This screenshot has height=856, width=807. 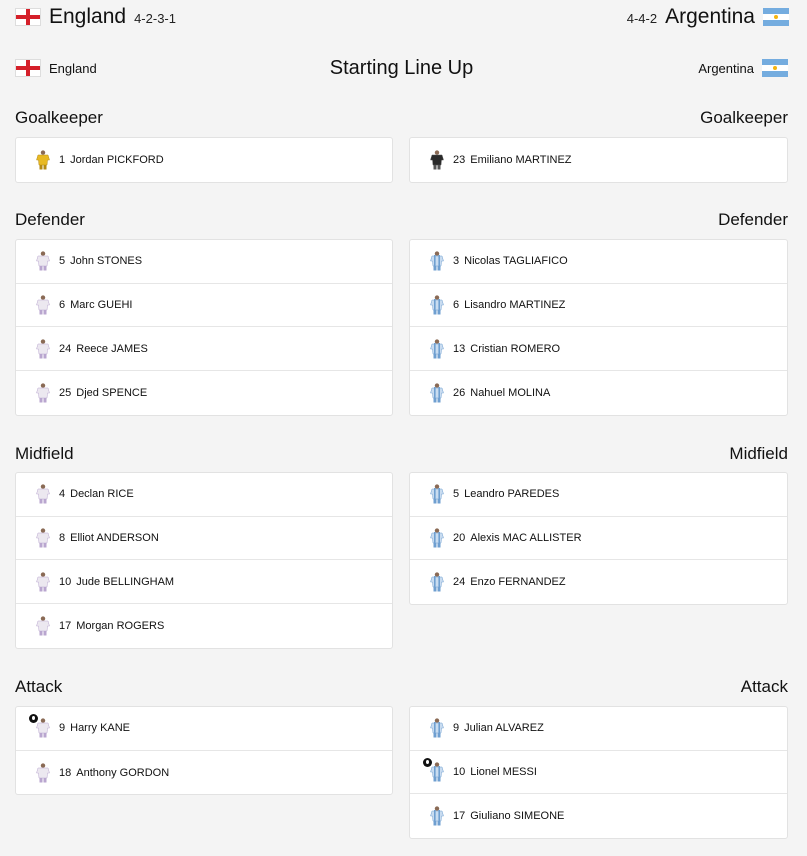 What do you see at coordinates (117, 159) in the screenshot?
I see `player-name: Jordan PICKFORD` at bounding box center [117, 159].